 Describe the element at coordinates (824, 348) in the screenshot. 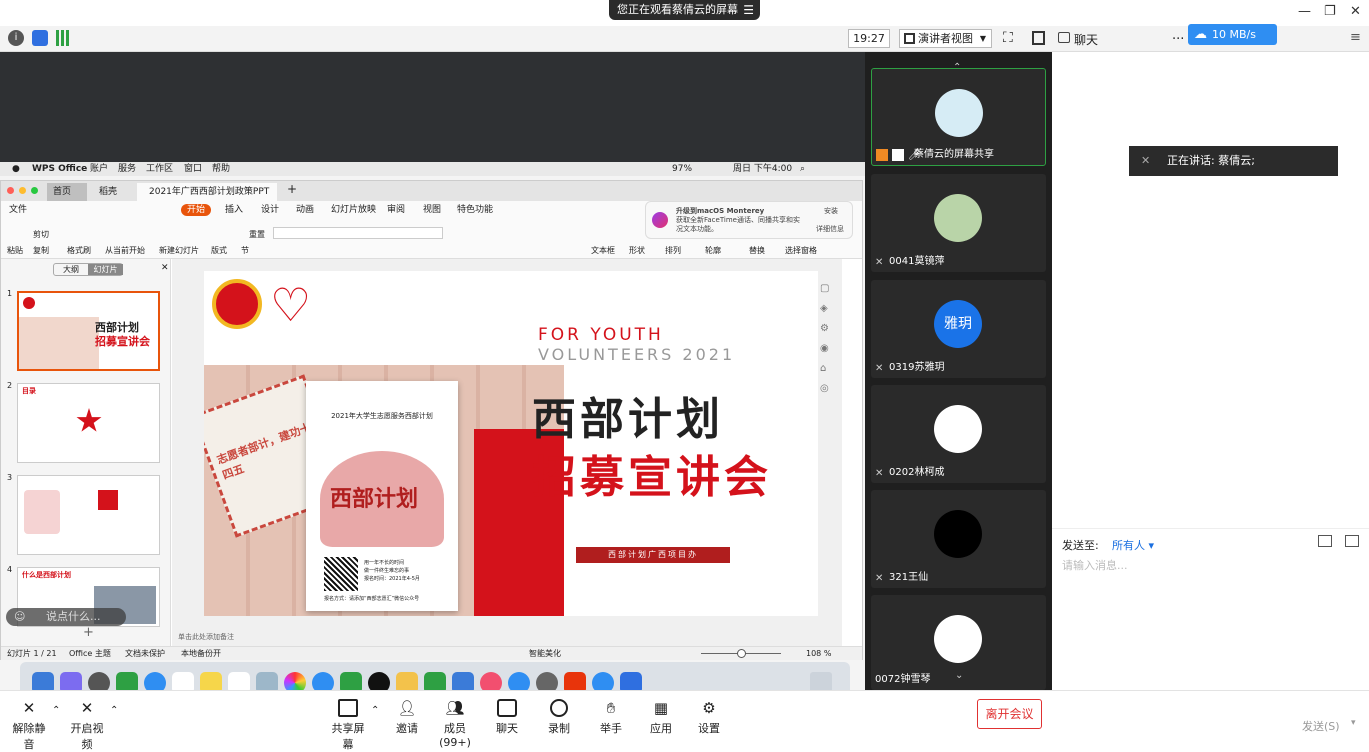

I see `tool-icon: ◉` at that location.